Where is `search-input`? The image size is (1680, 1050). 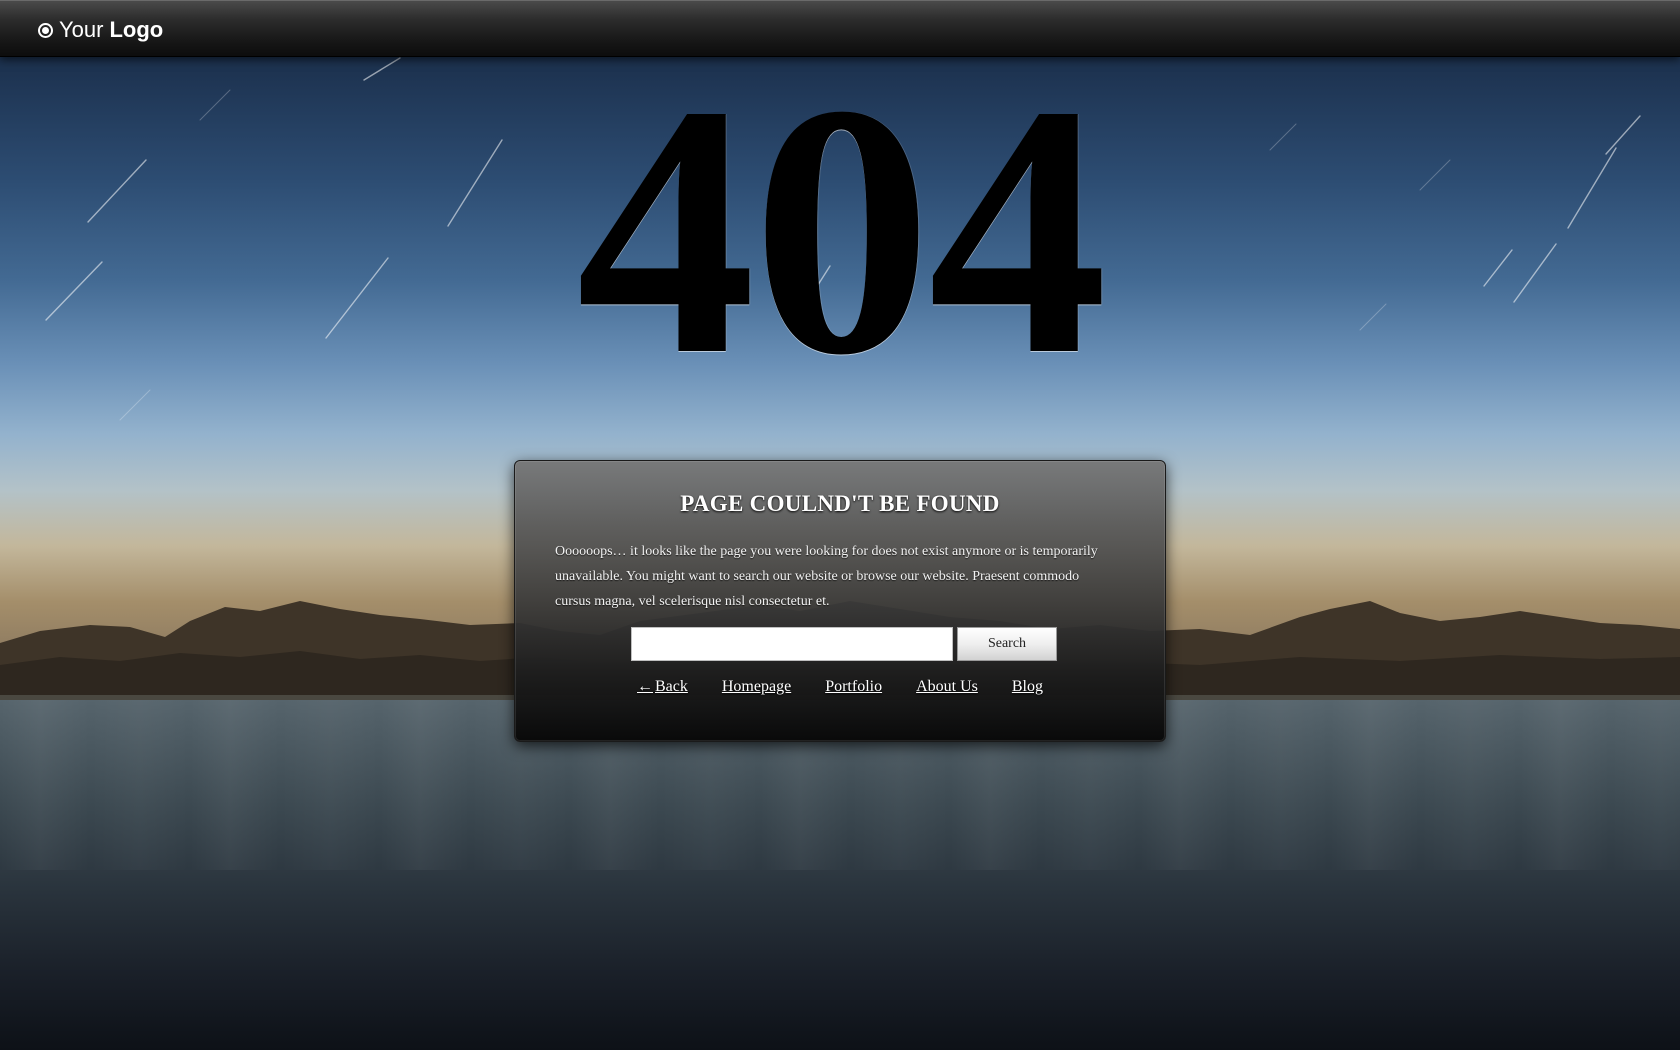 search-input is located at coordinates (792, 644).